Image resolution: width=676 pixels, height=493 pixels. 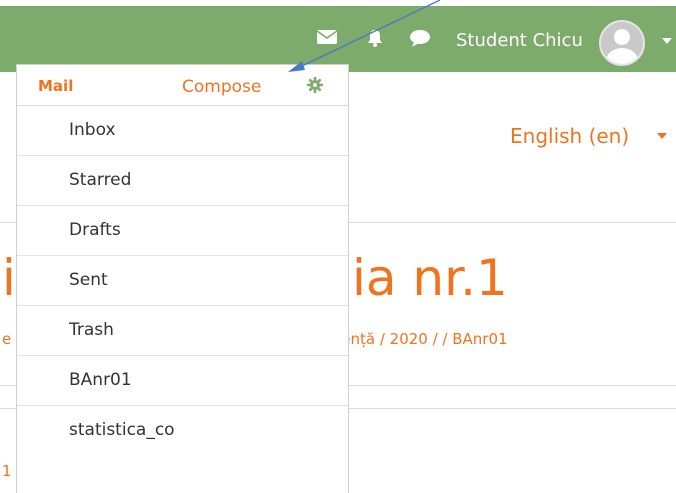 What do you see at coordinates (182, 181) in the screenshot?
I see `mail-folder-starred: Starred` at bounding box center [182, 181].